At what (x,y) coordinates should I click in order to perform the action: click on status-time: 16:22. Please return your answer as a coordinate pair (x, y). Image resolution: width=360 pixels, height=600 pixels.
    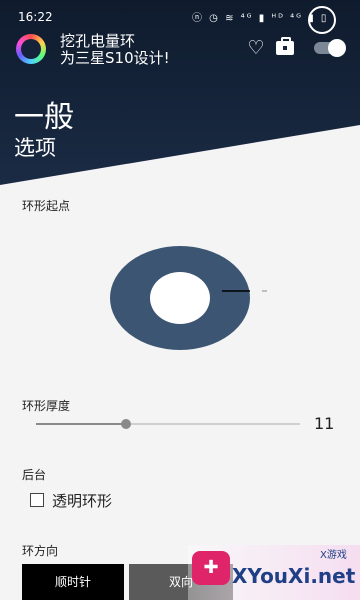
    Looking at the image, I should click on (35, 17).